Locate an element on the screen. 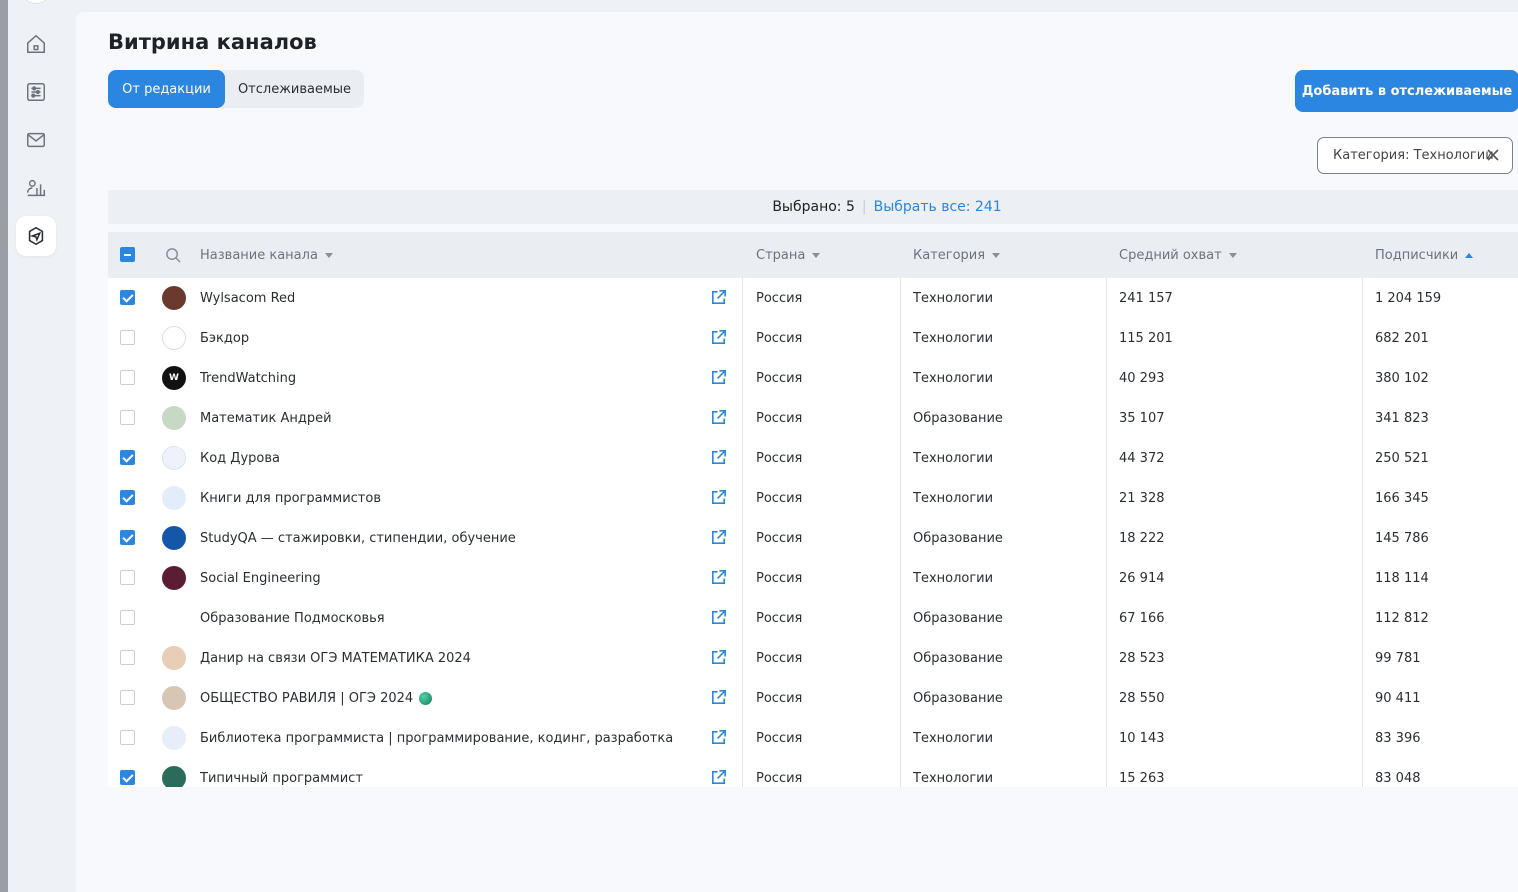 The width and height of the screenshot is (1518, 892). select-all-link: Выбрать все: 241 is located at coordinates (938, 207).